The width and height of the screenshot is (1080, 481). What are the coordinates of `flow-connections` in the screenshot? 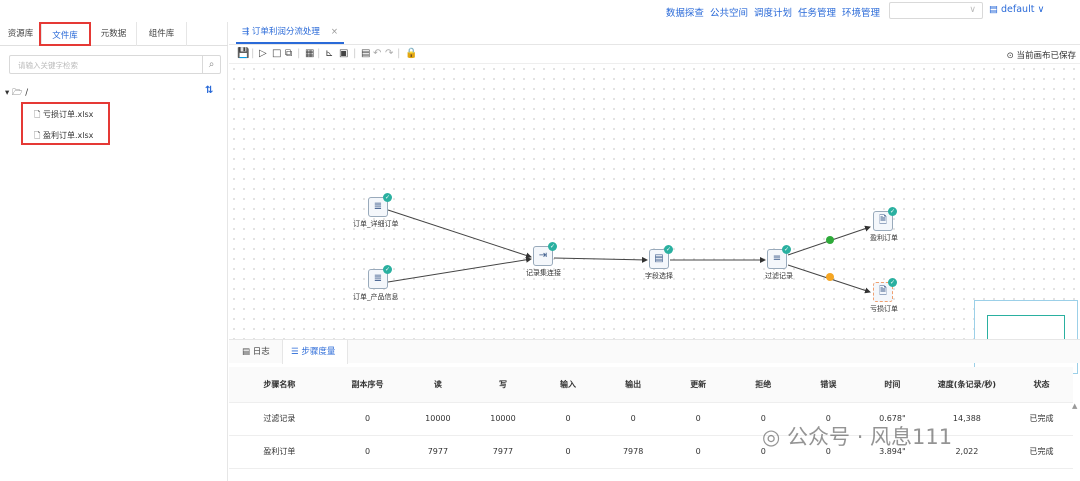 It's located at (629, 251).